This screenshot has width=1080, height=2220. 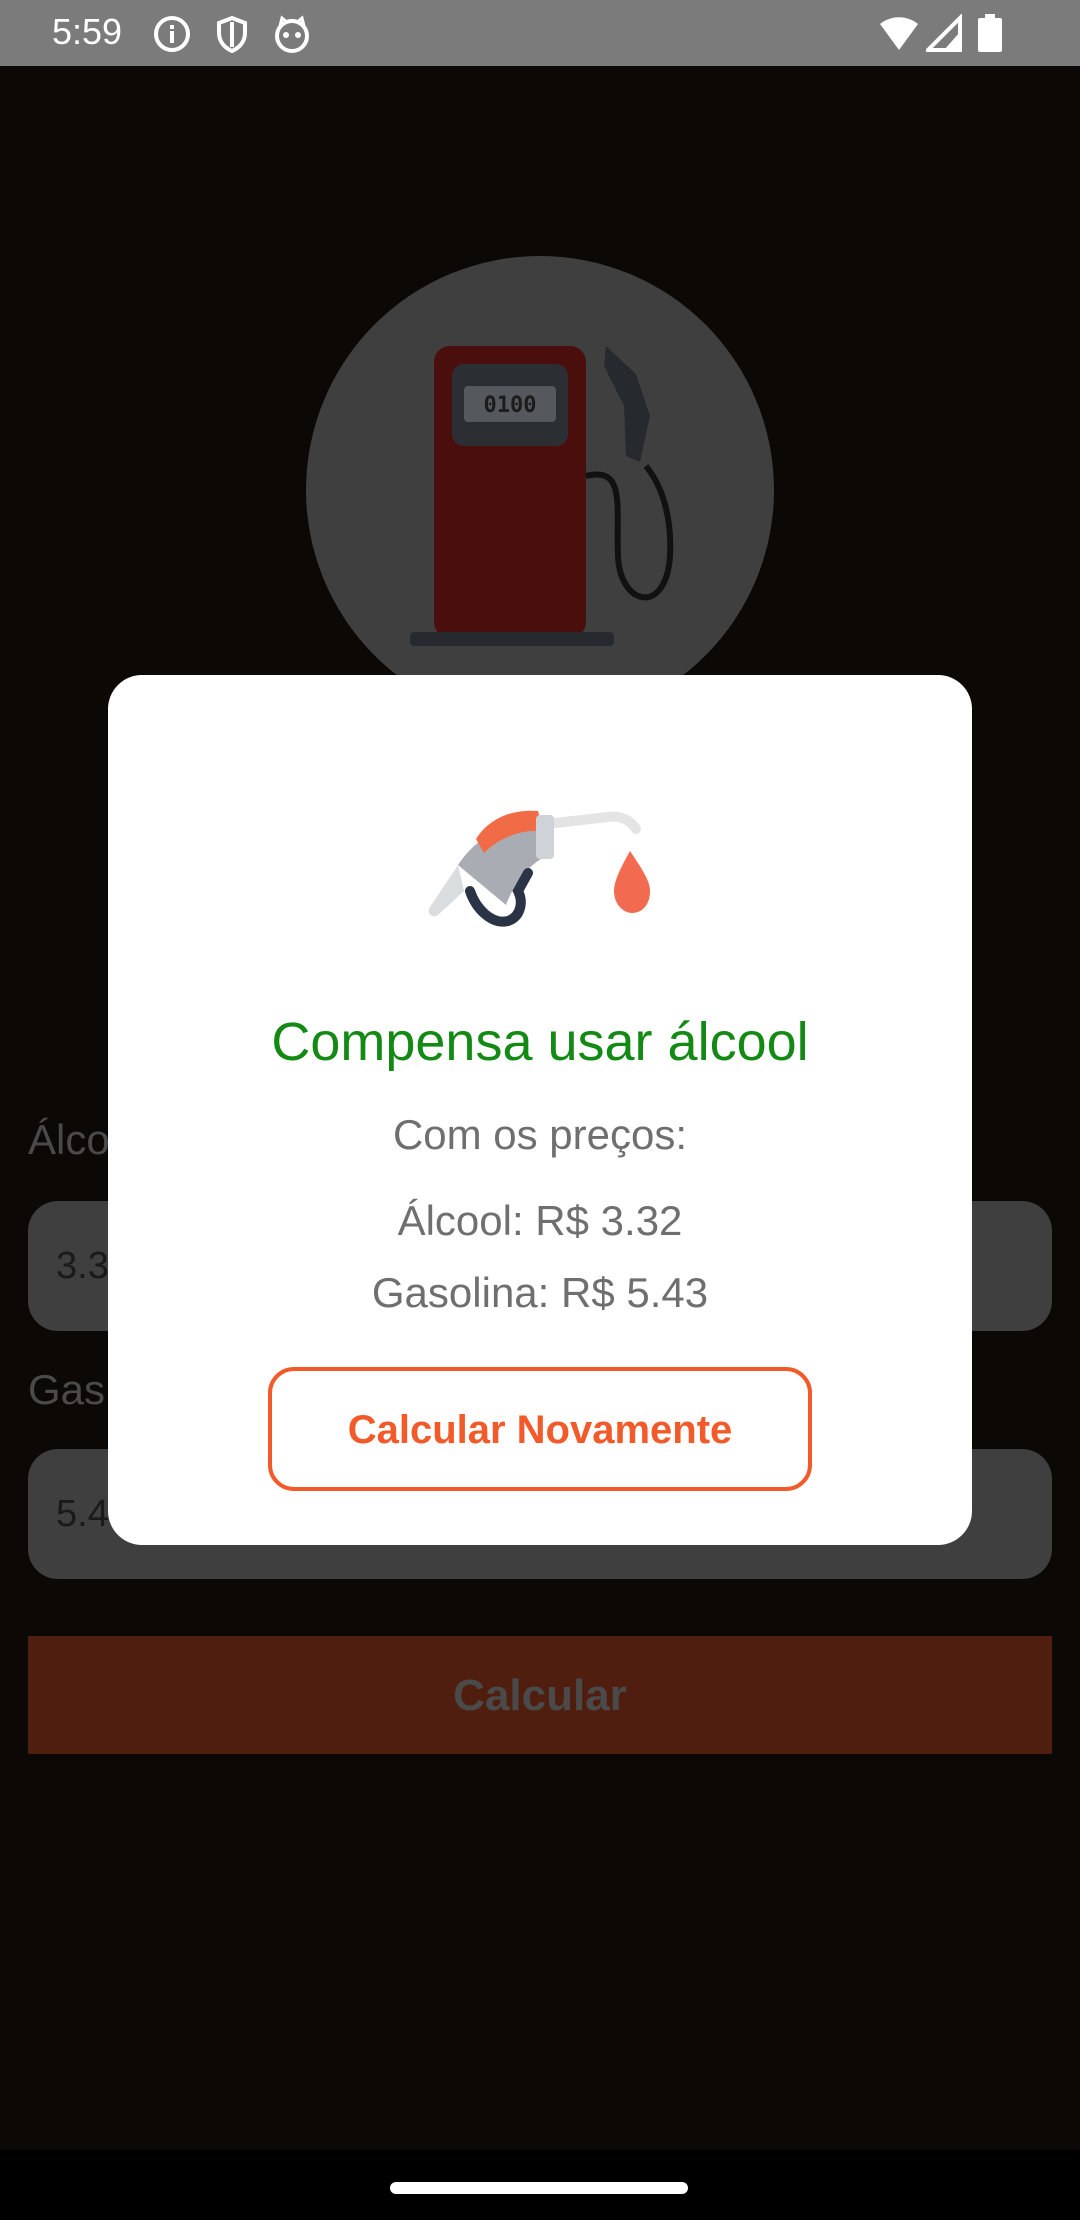 I want to click on signal-icon, so click(x=944, y=33).